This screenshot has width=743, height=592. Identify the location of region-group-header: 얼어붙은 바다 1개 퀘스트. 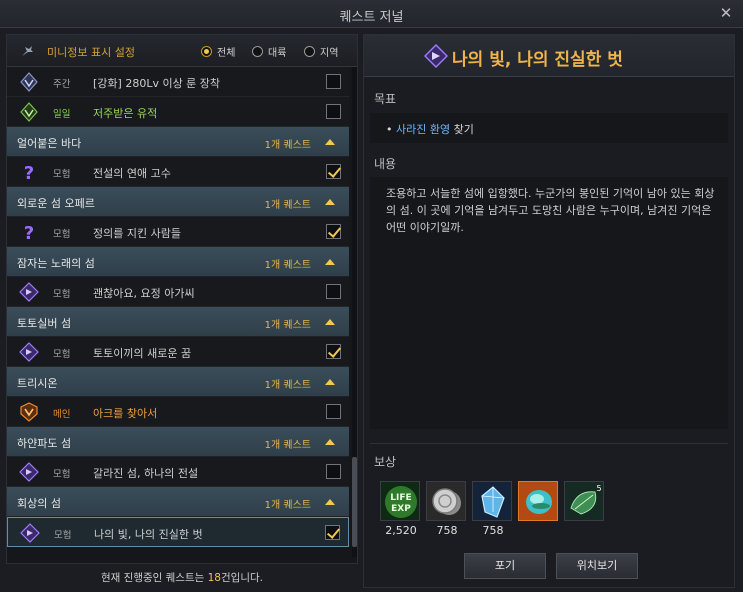
(178, 142).